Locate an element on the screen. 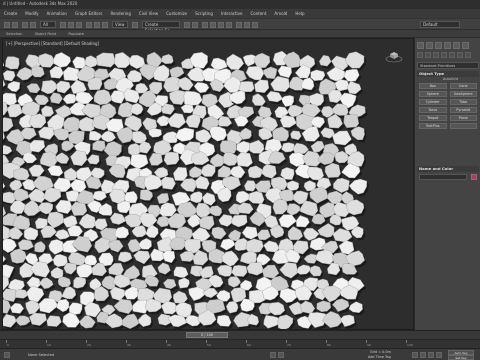 This screenshot has width=480, height=360. curve-editor-icon is located at coordinates (213, 25).